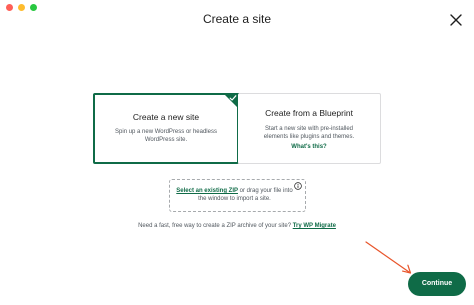 This screenshot has width=474, height=305. I want to click on option-title: Create from a Blueprint, so click(309, 113).